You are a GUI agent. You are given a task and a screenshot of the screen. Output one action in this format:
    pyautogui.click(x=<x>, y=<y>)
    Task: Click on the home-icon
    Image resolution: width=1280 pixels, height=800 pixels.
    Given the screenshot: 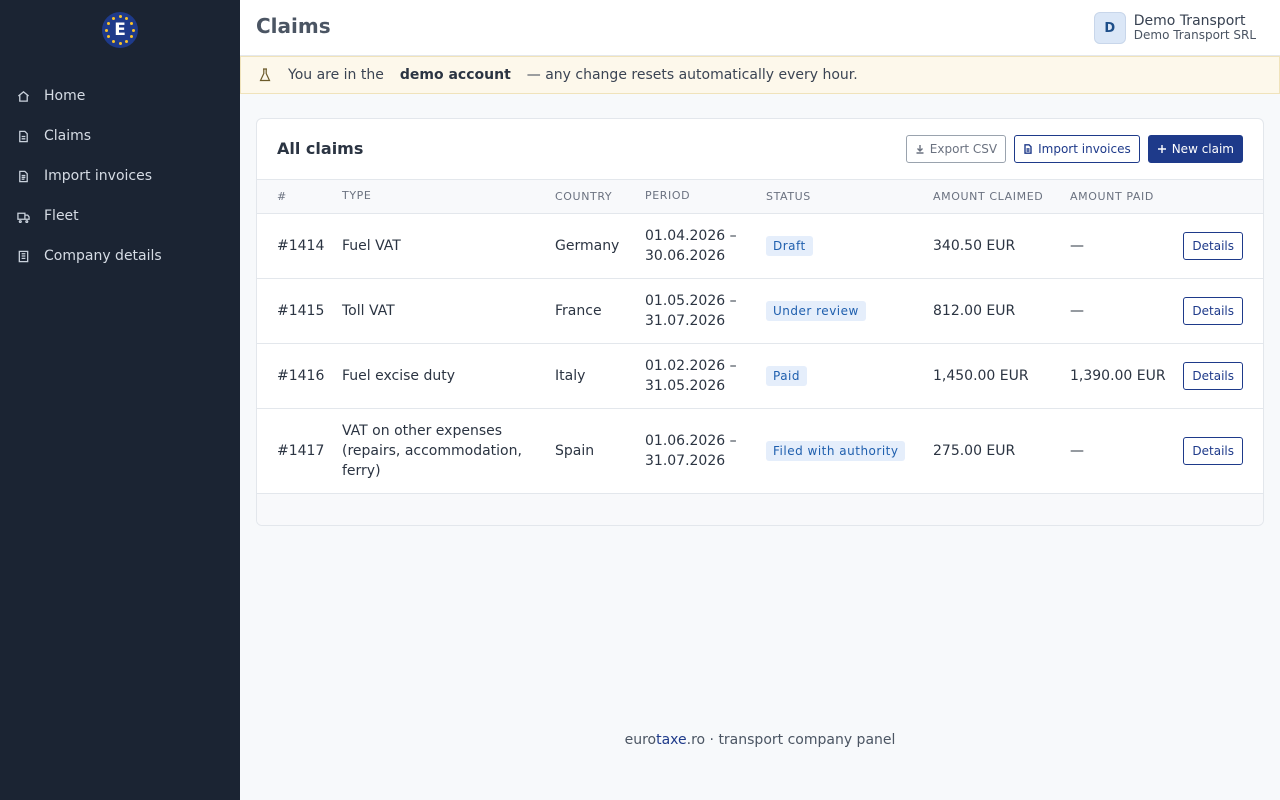 What is the action you would take?
    pyautogui.click(x=23, y=96)
    